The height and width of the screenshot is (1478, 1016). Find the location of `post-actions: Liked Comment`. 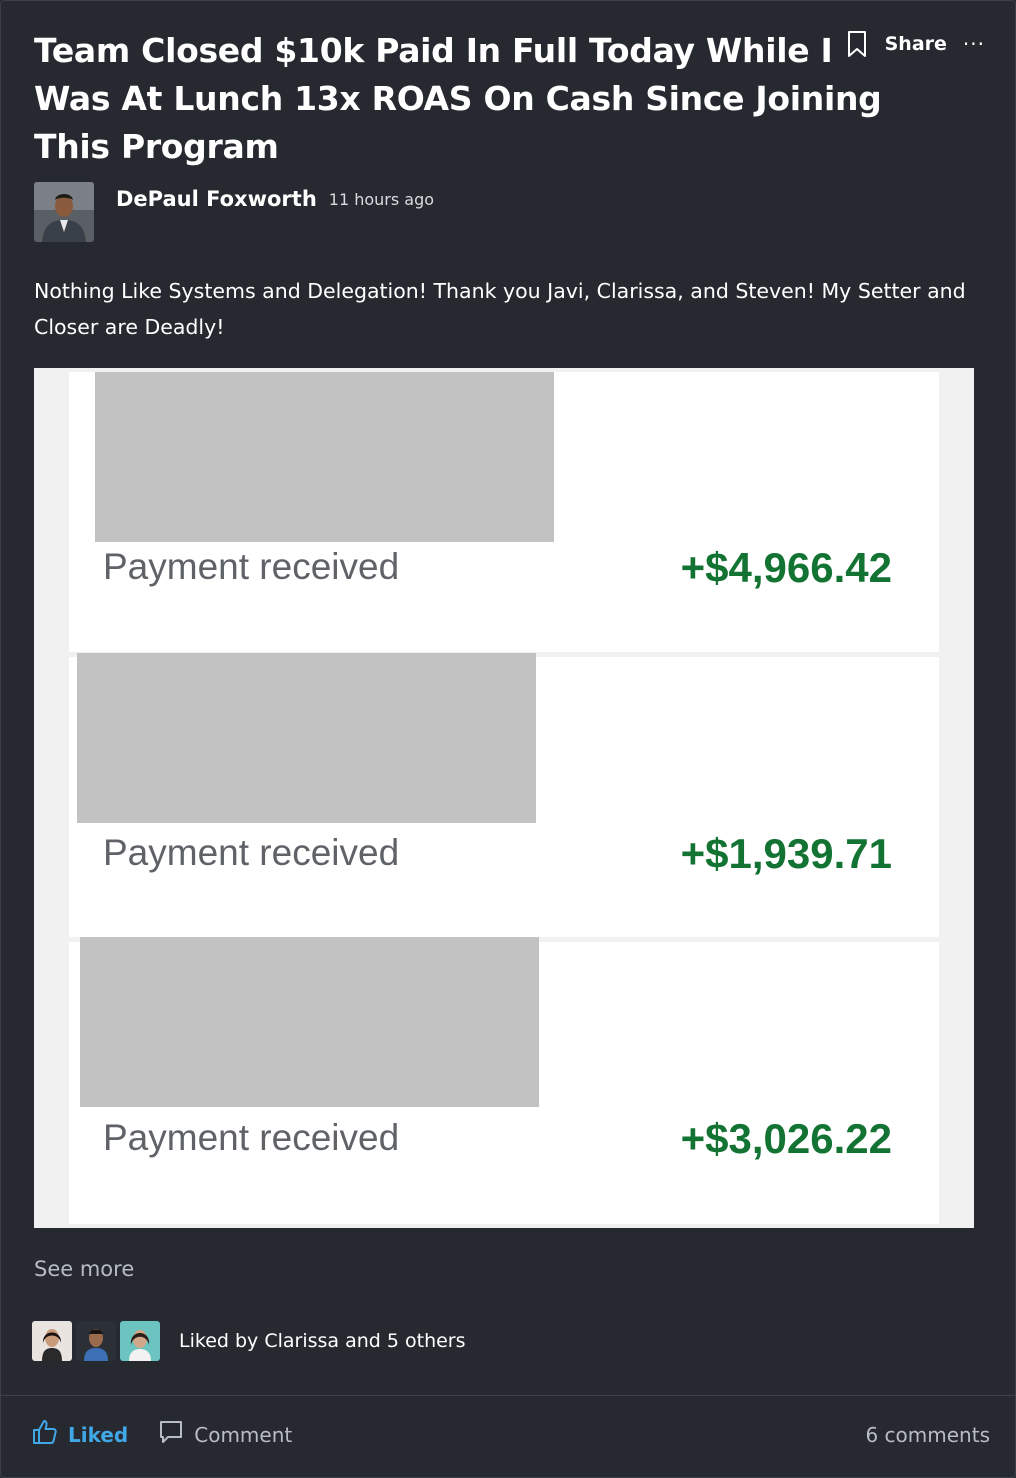

post-actions: Liked Comment is located at coordinates (162, 1434).